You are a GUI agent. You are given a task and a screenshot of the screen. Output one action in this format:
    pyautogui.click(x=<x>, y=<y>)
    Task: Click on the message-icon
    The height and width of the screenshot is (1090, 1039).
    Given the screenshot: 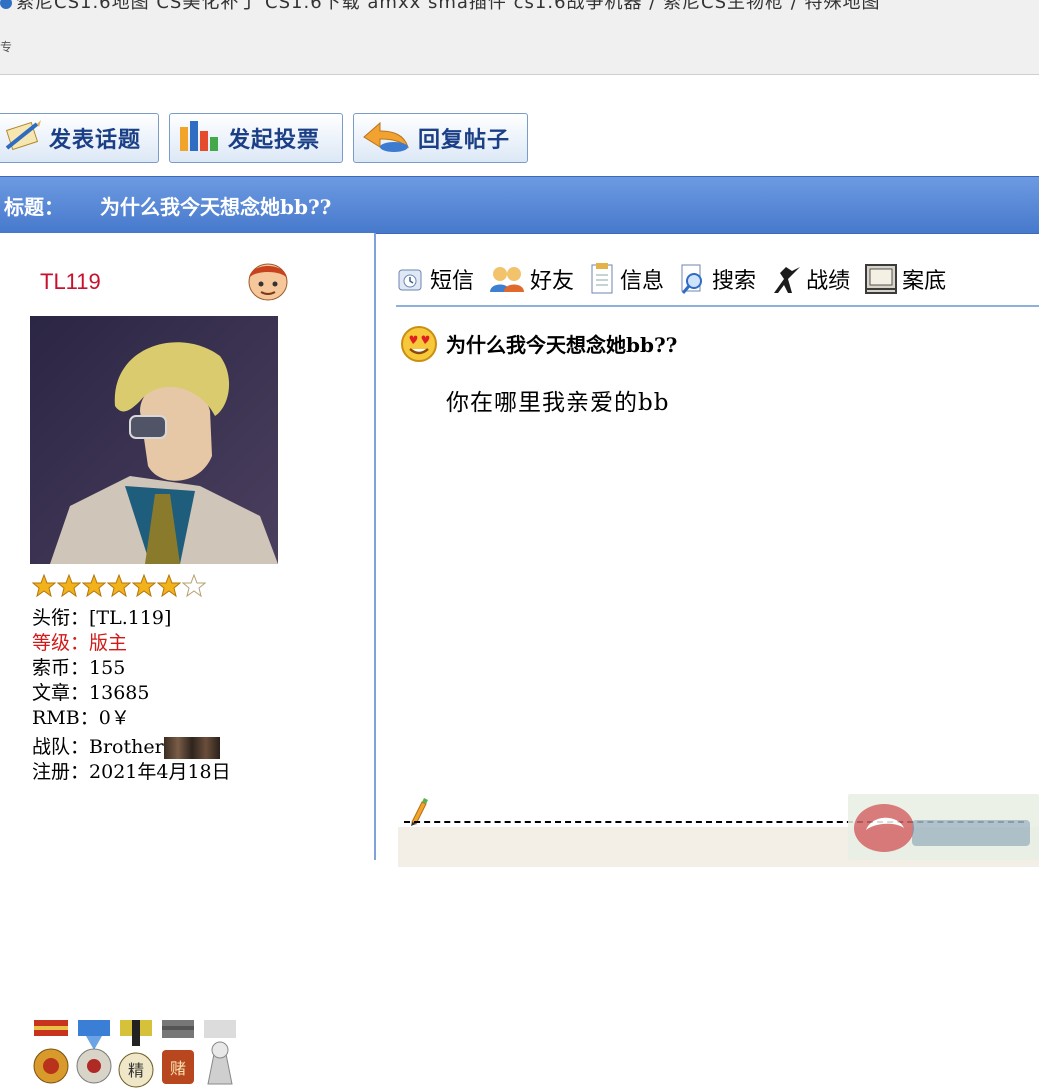 What is the action you would take?
    pyautogui.click(x=410, y=280)
    